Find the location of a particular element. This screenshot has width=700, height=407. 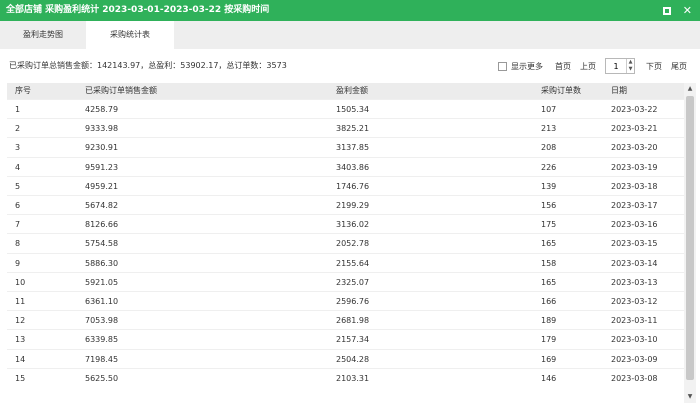

table-row: 10 5921.05 2325.07 165 2023-03-13 is located at coordinates (347, 281).